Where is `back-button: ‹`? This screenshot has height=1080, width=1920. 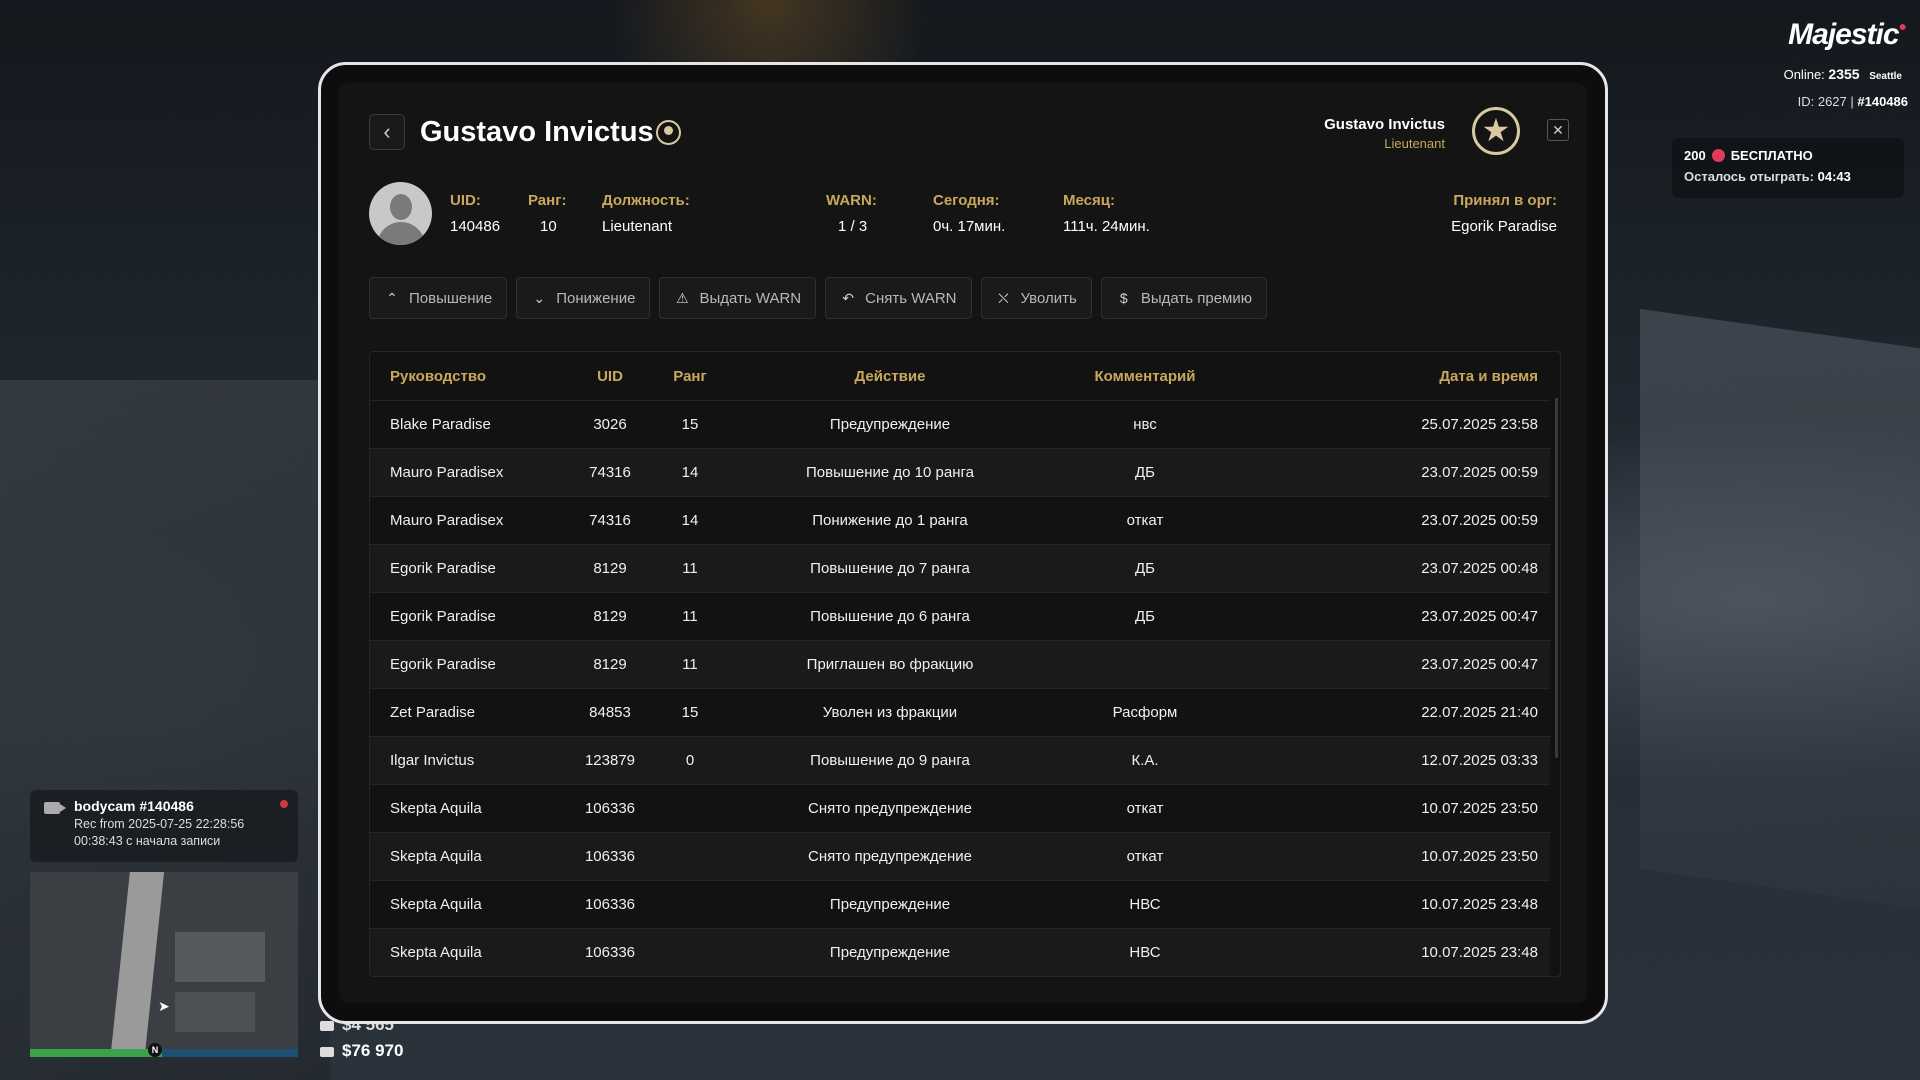
back-button: ‹ is located at coordinates (387, 132).